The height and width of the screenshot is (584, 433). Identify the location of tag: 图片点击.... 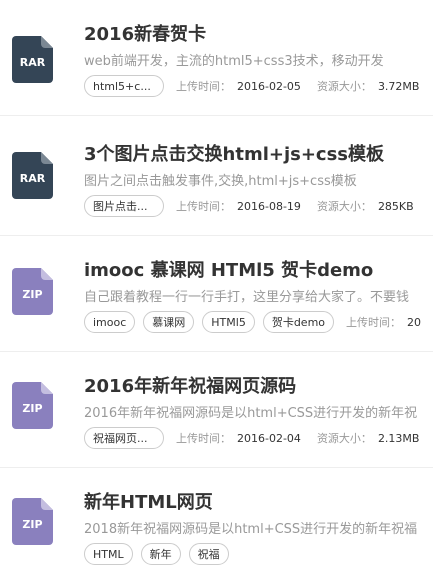
(124, 206).